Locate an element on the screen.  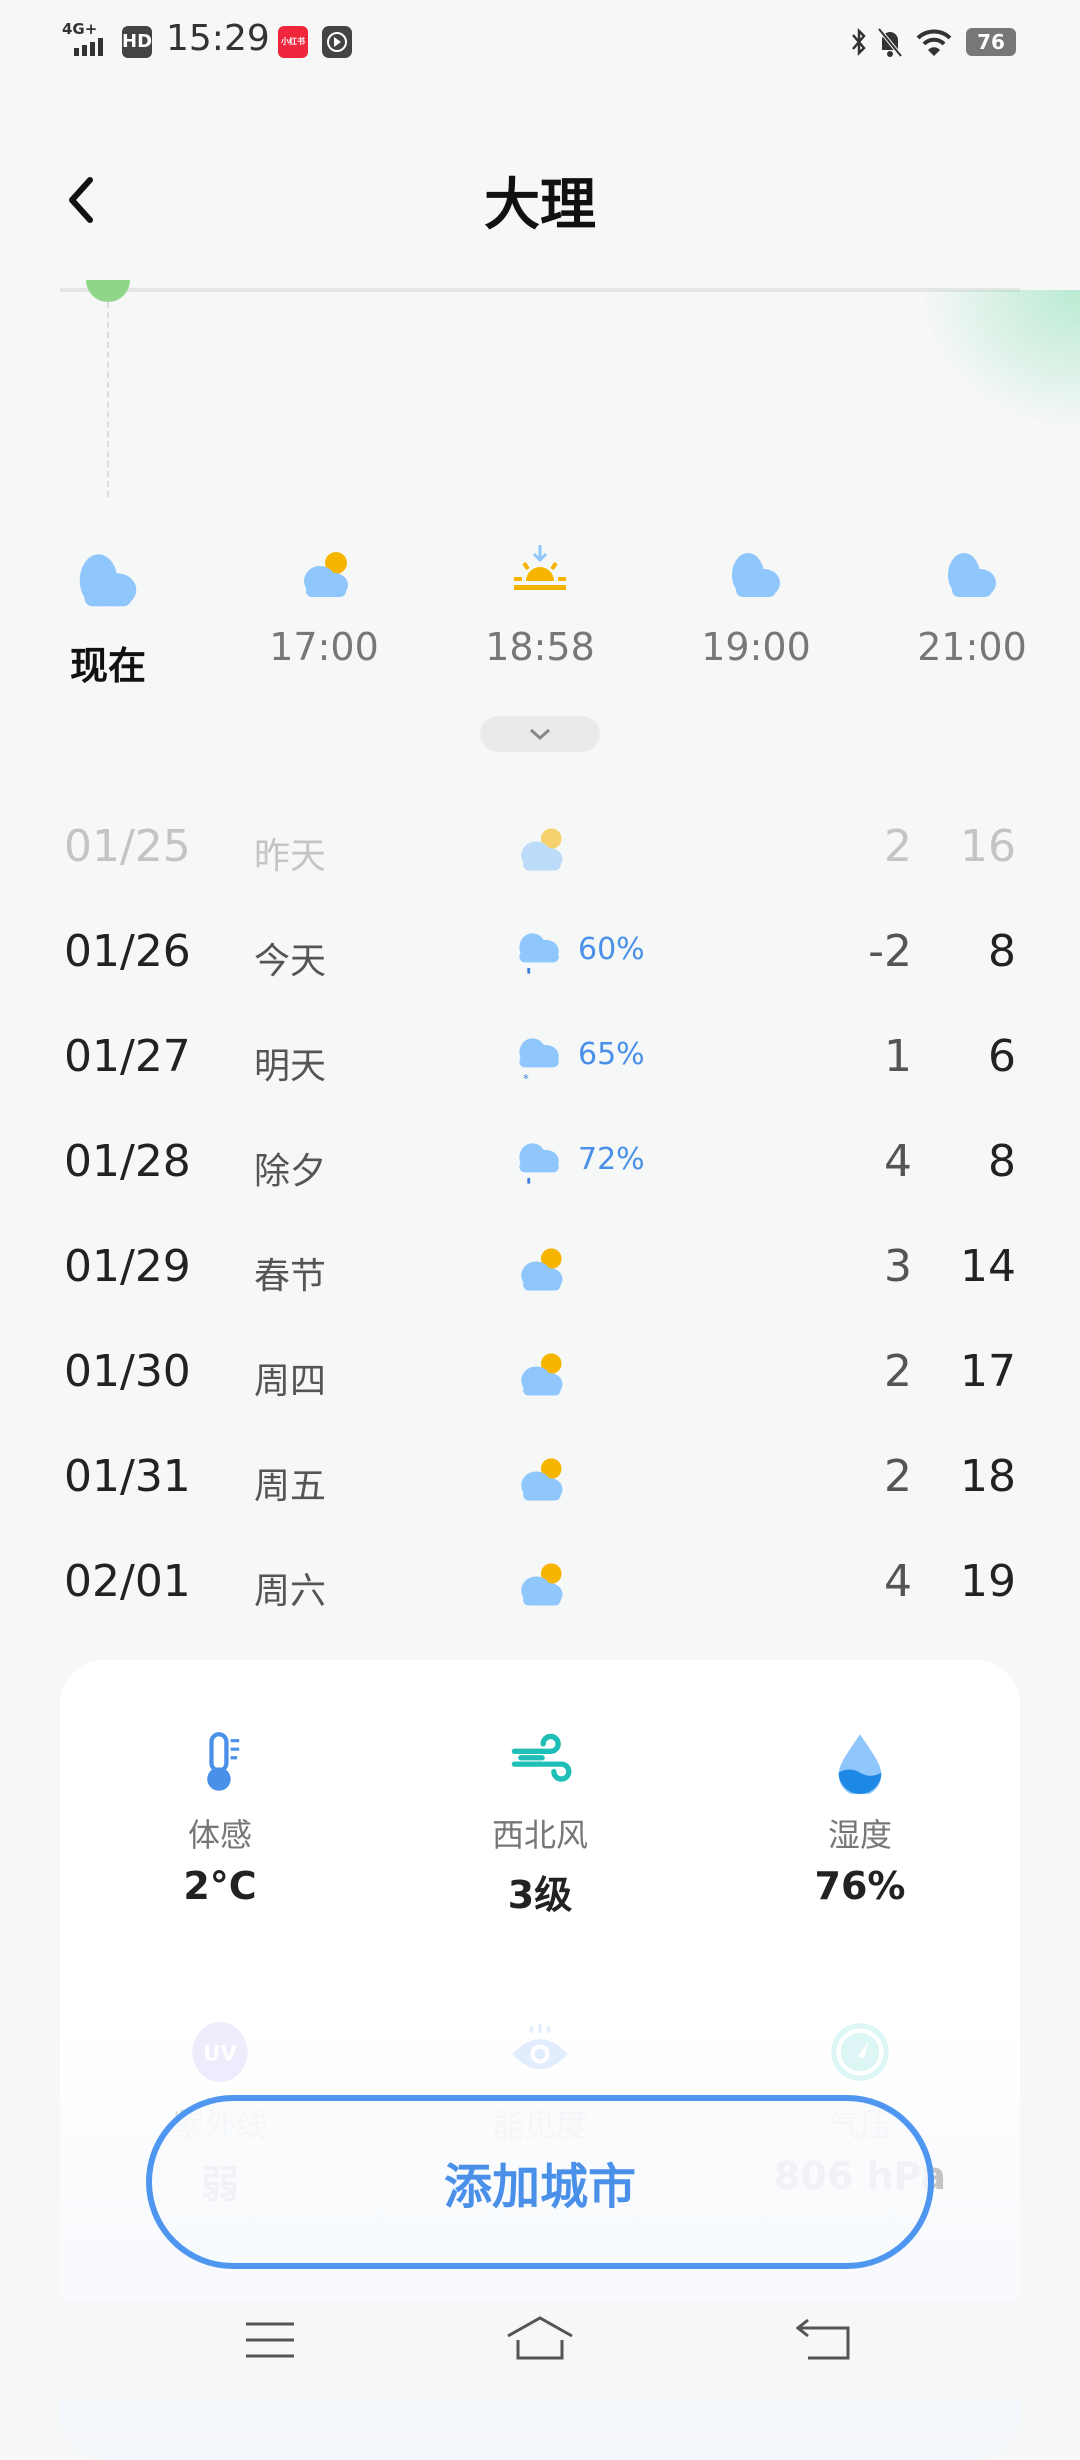
hour-label: 21:00 is located at coordinates (972, 647).